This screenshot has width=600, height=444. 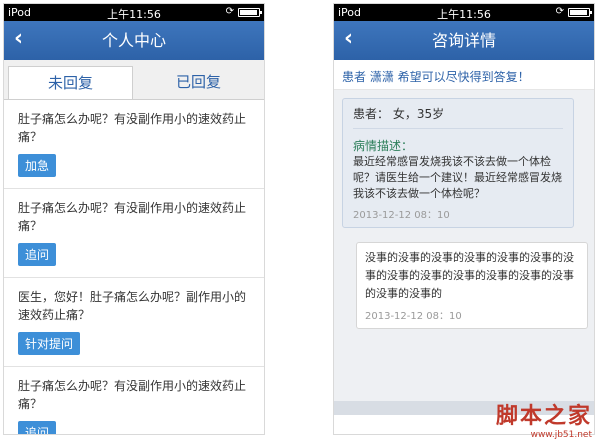 I want to click on nav-bar: ‹ 咨询详情, so click(x=464, y=40).